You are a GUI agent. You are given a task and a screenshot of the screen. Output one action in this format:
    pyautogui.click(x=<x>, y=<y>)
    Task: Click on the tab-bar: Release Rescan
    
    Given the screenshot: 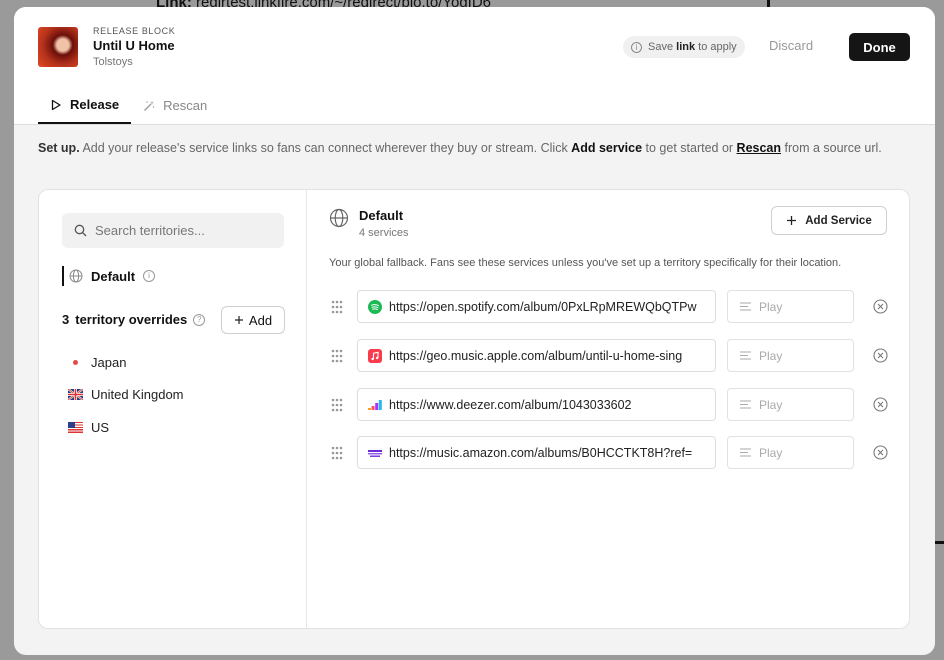 What is the action you would take?
    pyautogui.click(x=128, y=106)
    